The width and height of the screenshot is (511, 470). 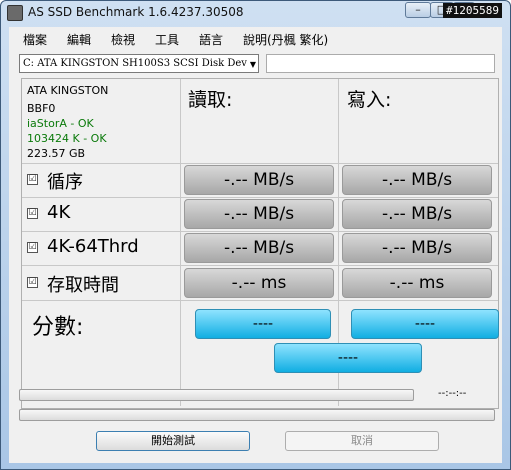 I want to click on checkbox-4k: ☑, so click(x=32, y=213).